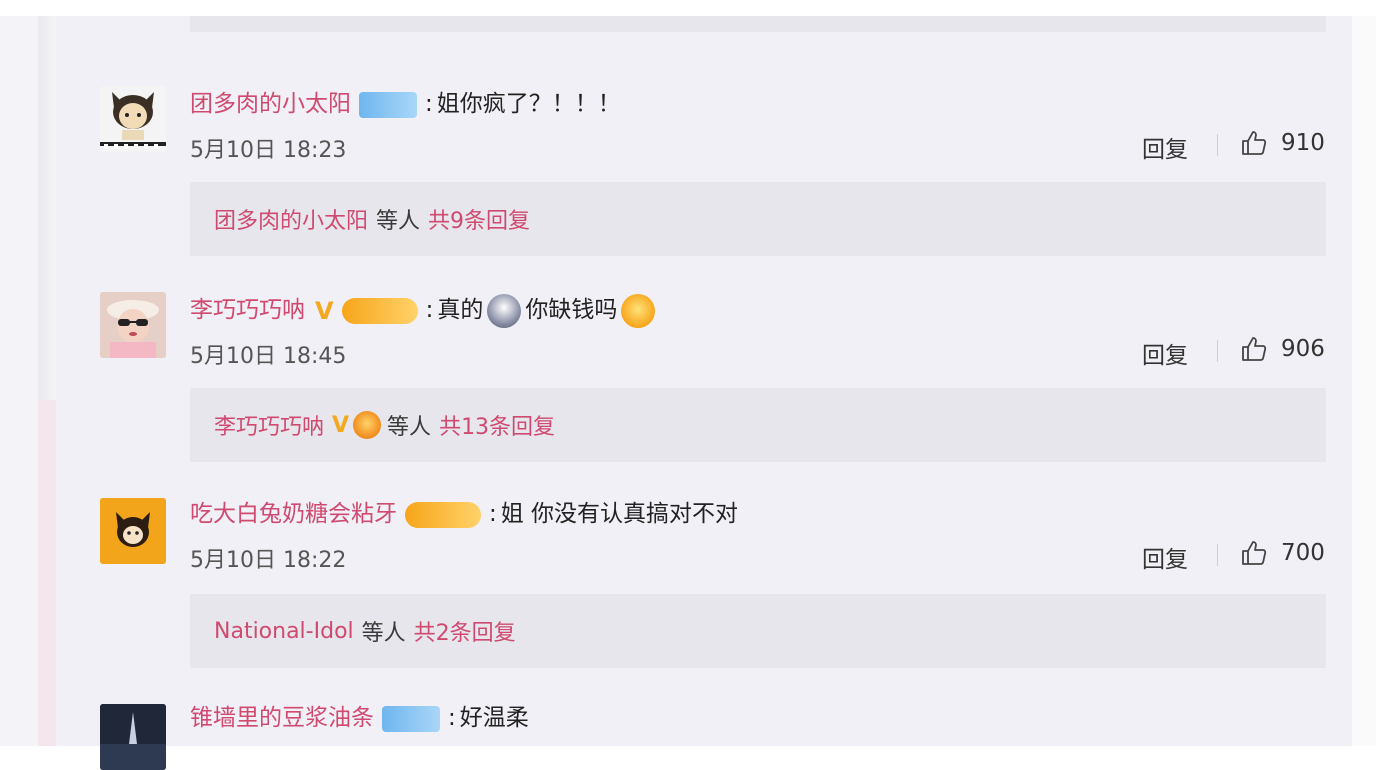 Image resolution: width=1376 pixels, height=770 pixels. Describe the element at coordinates (688, 8) in the screenshot. I see `top-edge` at that location.